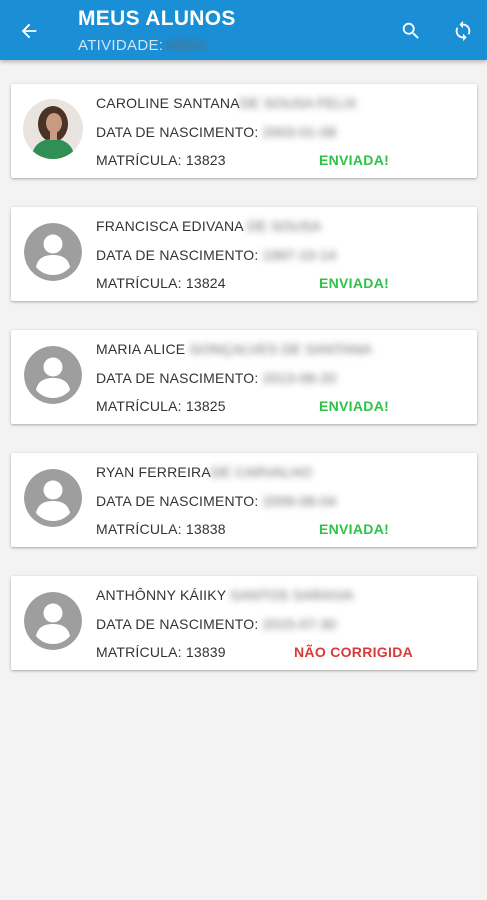 The image size is (487, 900). What do you see at coordinates (225, 595) in the screenshot?
I see `student-name: ANTHÔNNY KÁIIKY SANTOS SARAIVA` at bounding box center [225, 595].